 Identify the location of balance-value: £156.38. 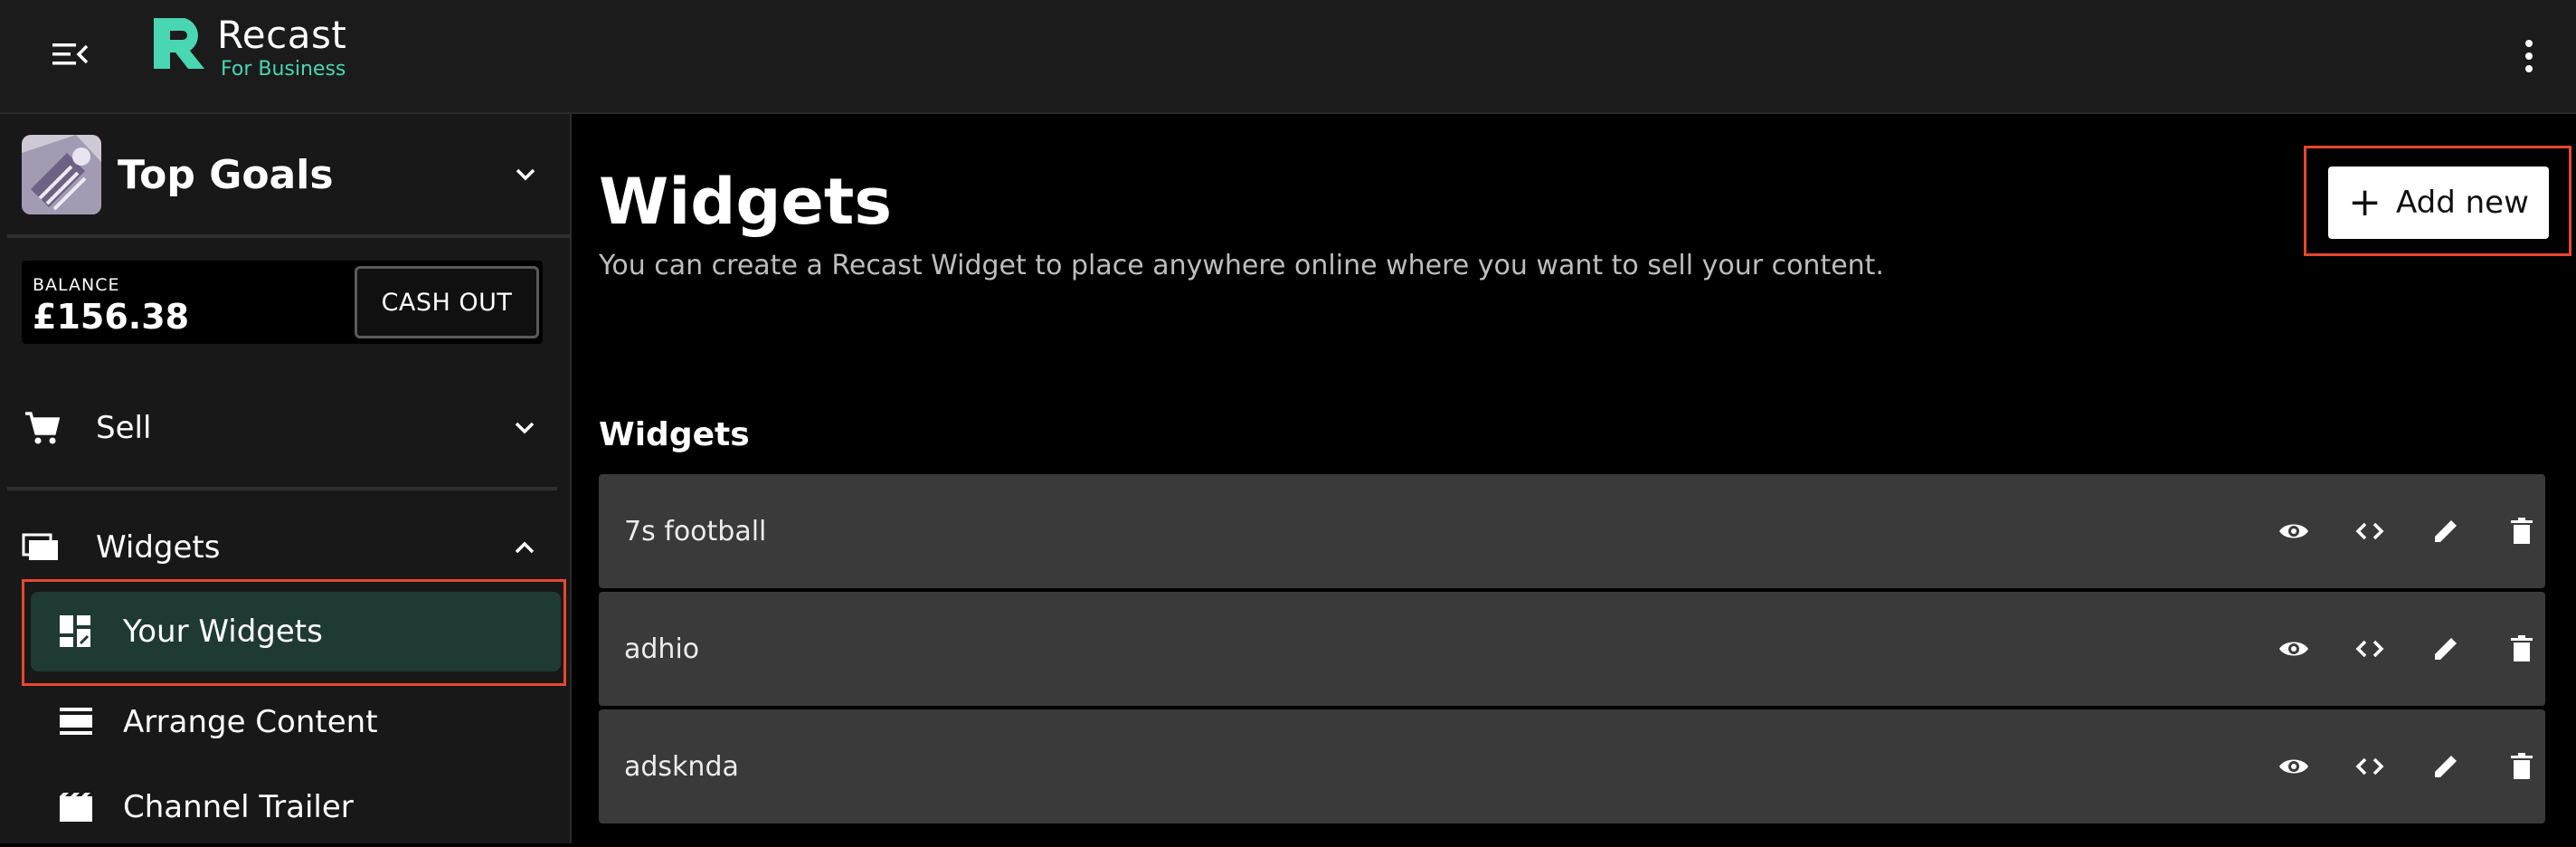
(112, 317).